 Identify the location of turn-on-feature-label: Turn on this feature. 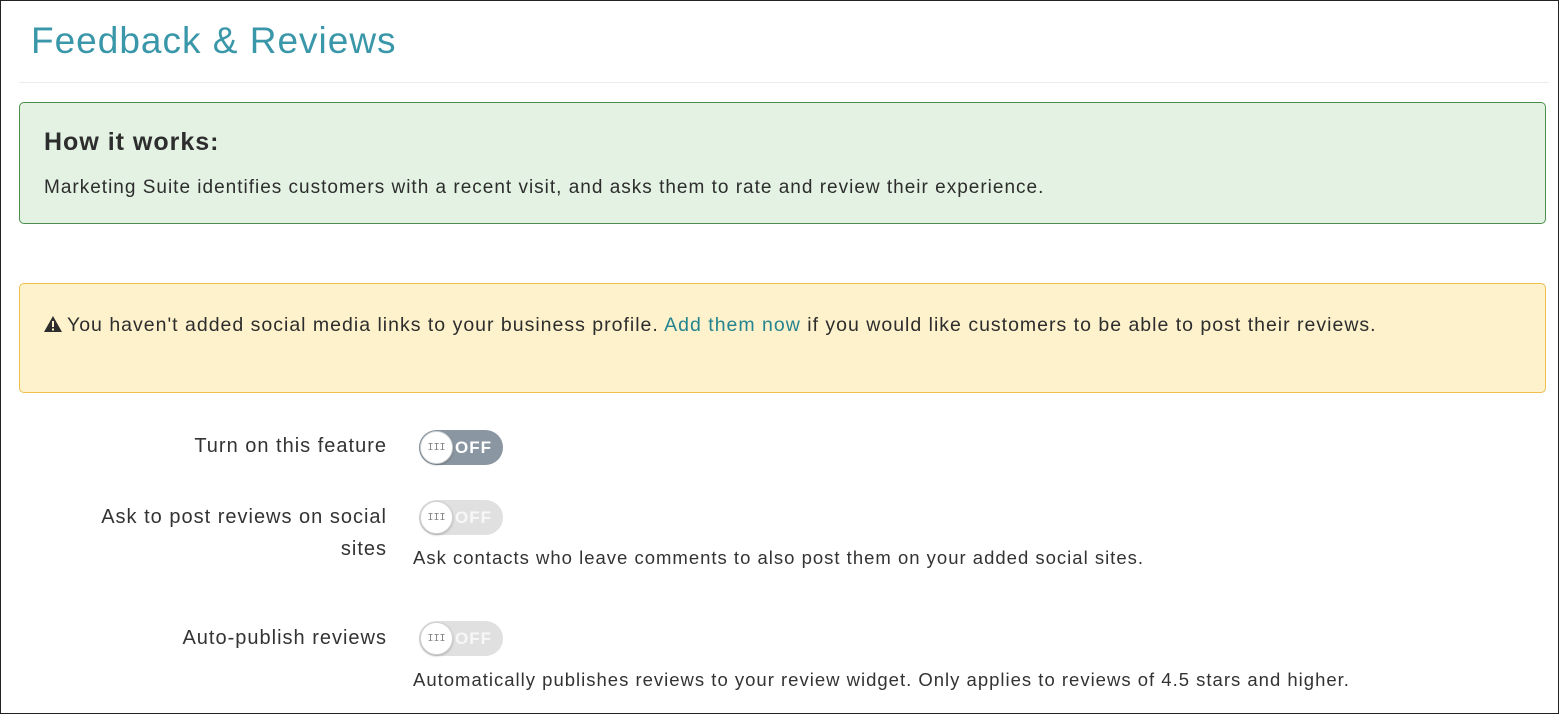
(290, 446).